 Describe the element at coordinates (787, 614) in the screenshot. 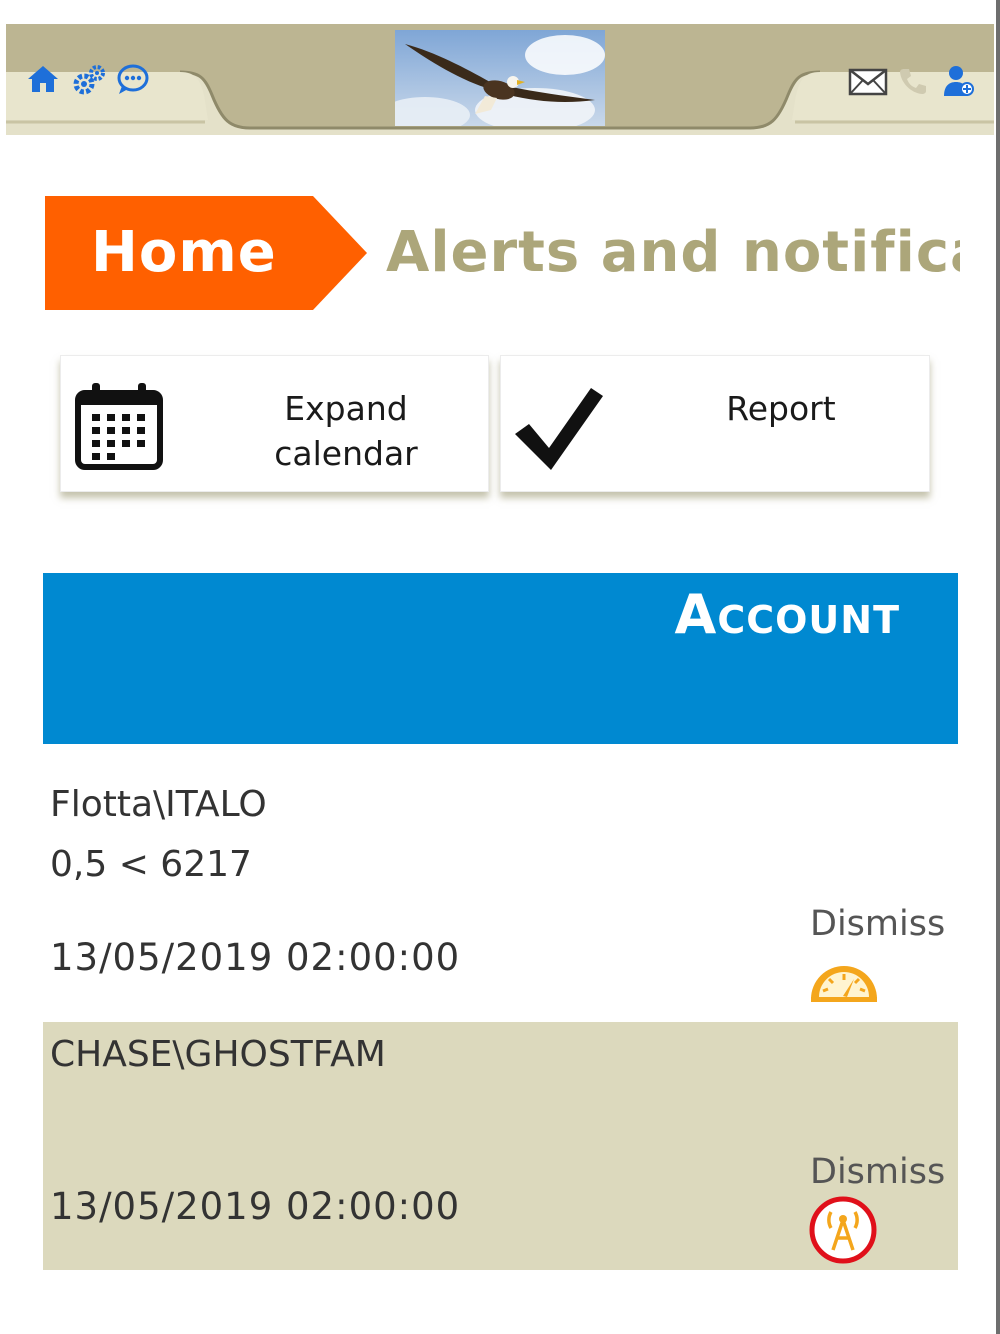

I see `account-title: Account` at that location.